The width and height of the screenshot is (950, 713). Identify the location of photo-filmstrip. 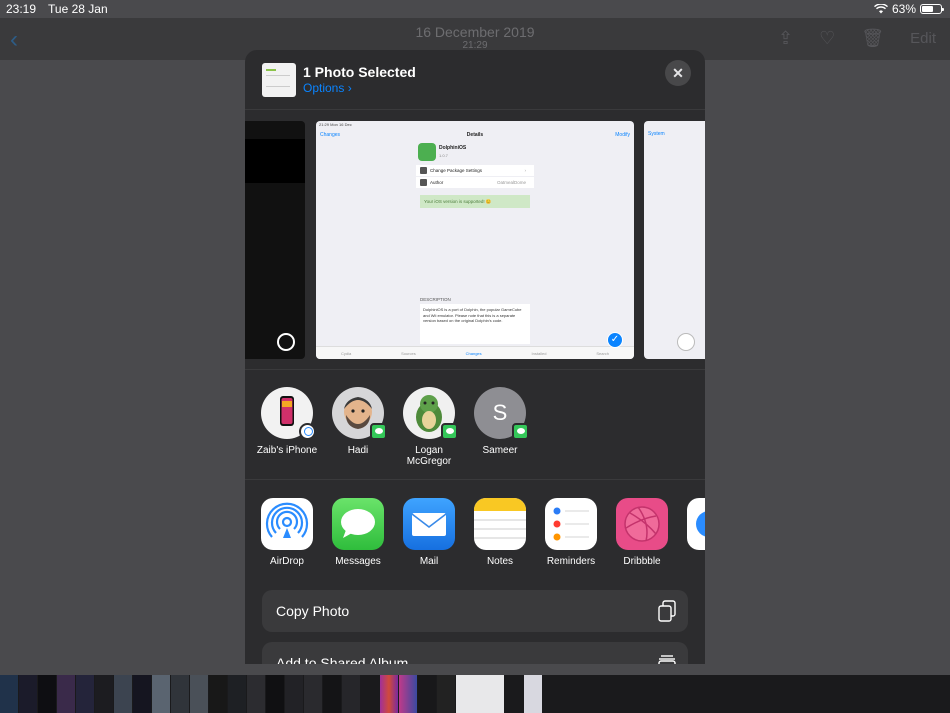
(475, 694).